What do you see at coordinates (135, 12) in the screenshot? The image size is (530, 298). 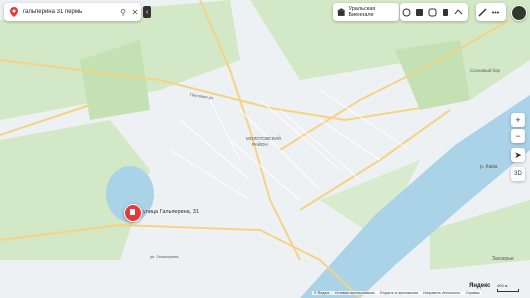 I see `clear-icon: ✕` at bounding box center [135, 12].